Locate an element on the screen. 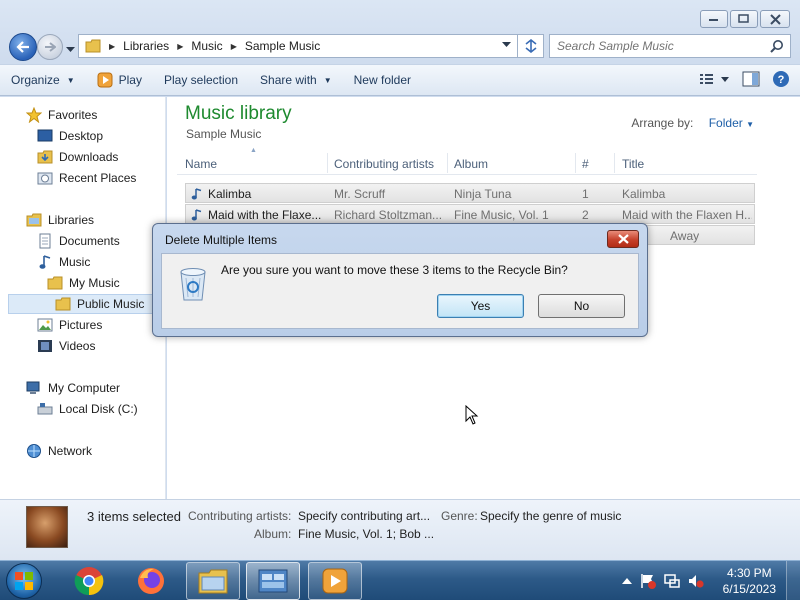 The width and height of the screenshot is (800, 600). nav-videos: Videos is located at coordinates (82, 346).